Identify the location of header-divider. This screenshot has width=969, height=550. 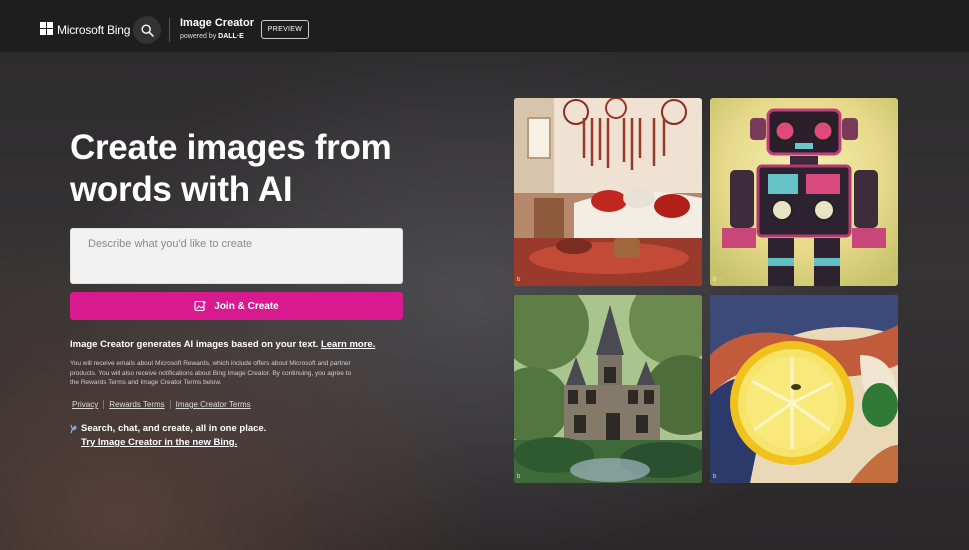
(169, 30).